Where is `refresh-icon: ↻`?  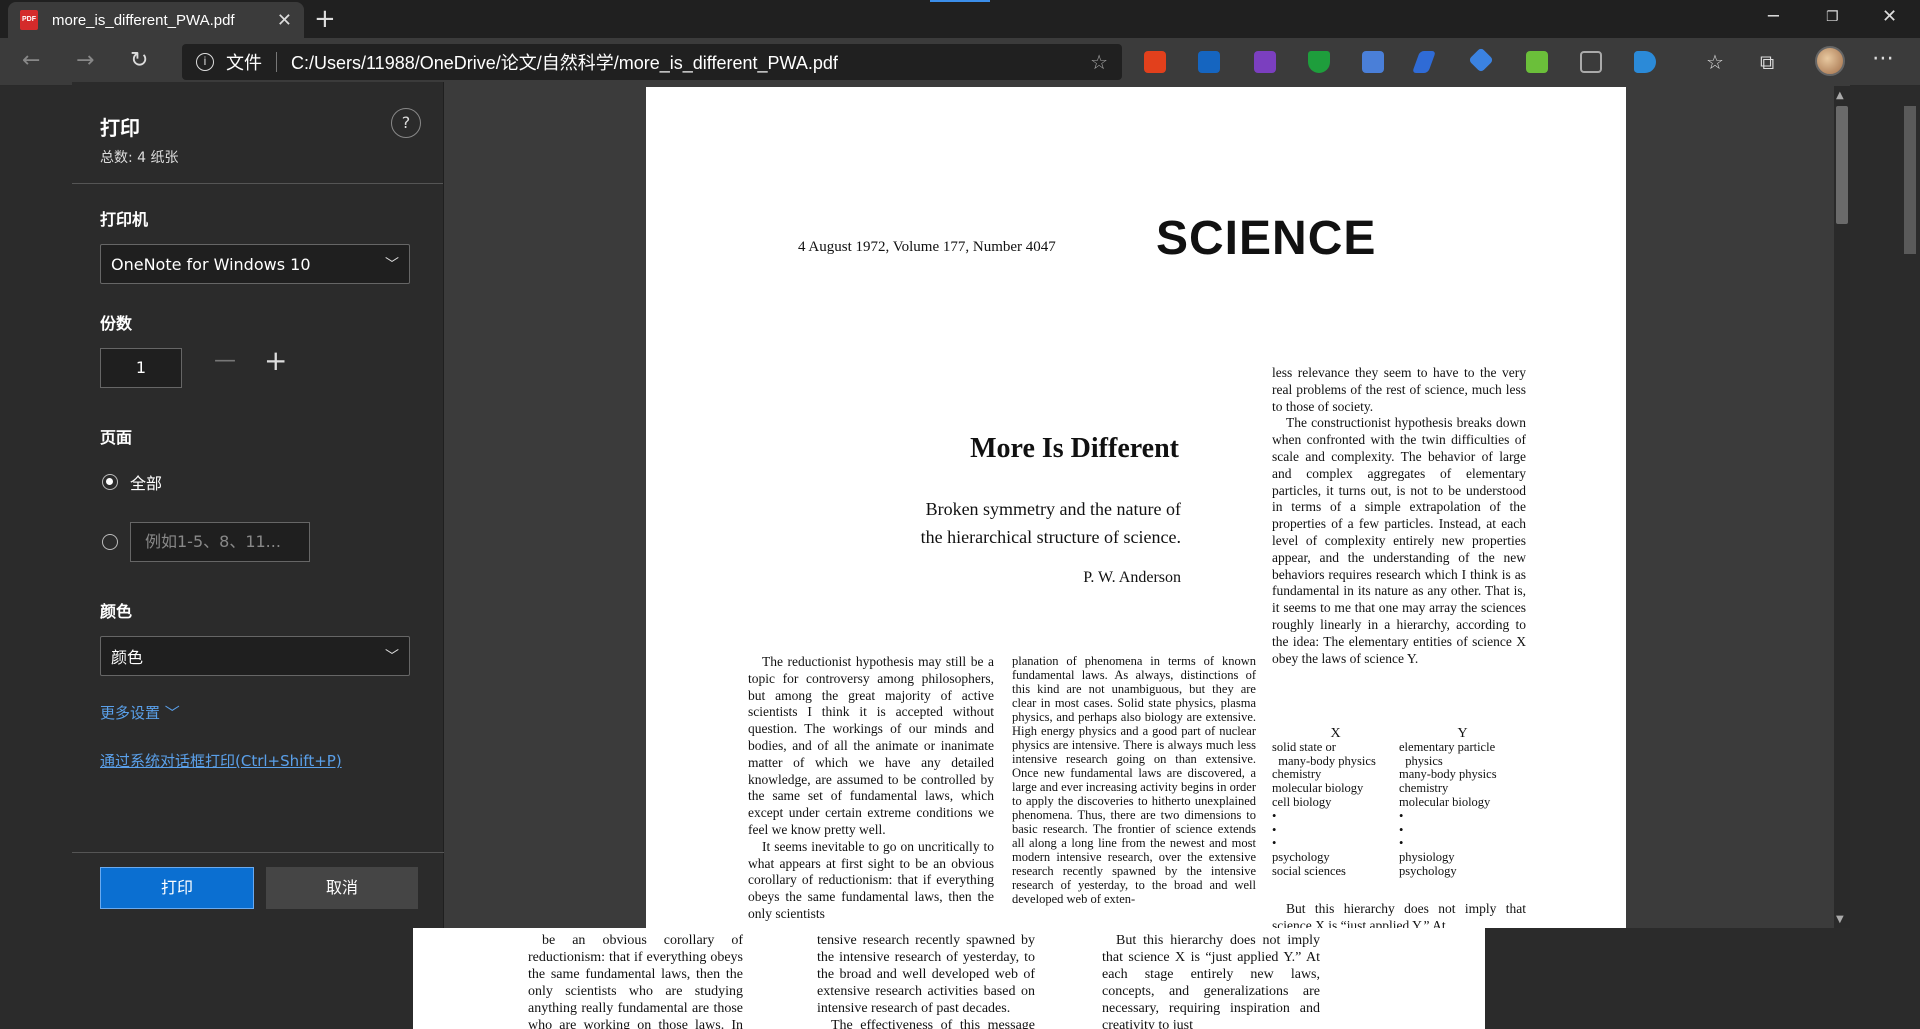
refresh-icon: ↻ is located at coordinates (139, 60).